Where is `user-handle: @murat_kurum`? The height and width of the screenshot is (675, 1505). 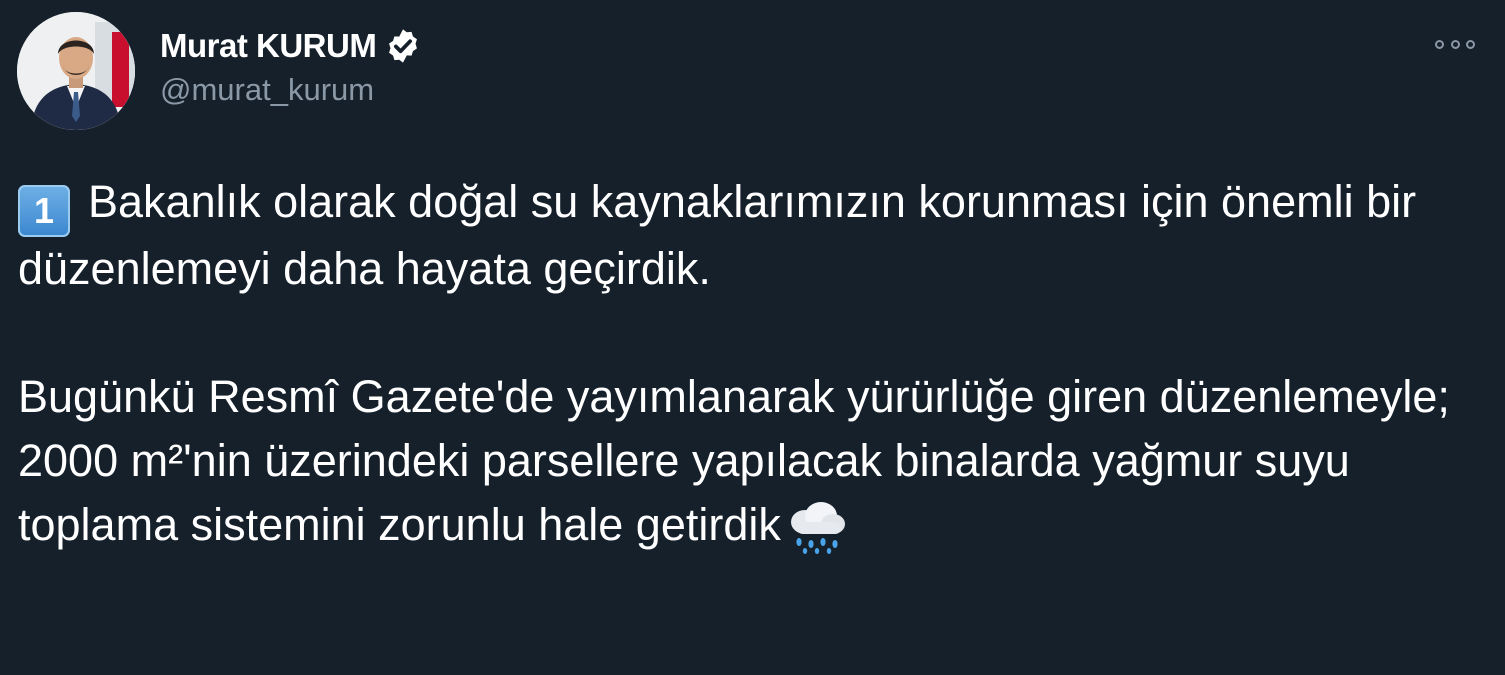 user-handle: @murat_kurum is located at coordinates (267, 90).